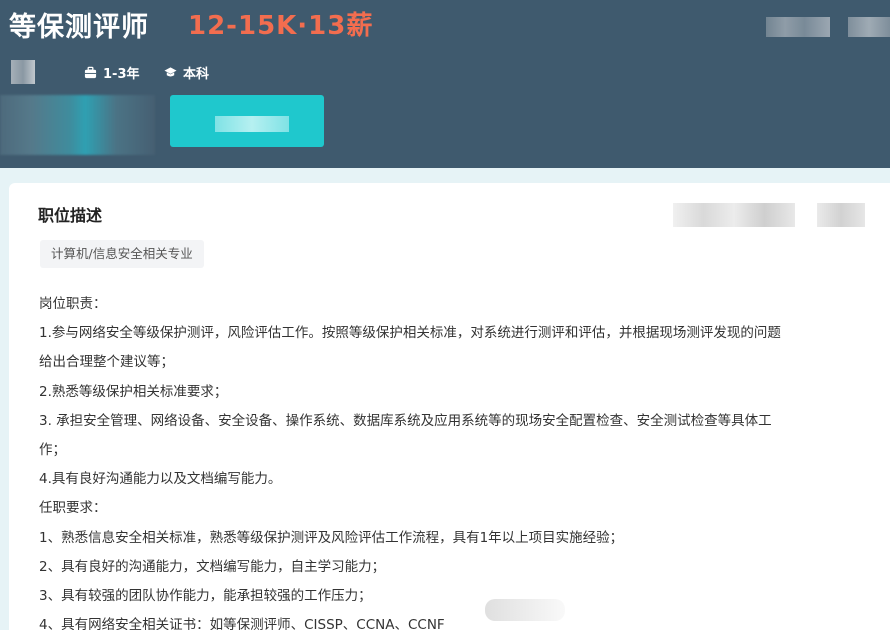 This screenshot has height=630, width=890. Describe the element at coordinates (252, 124) in the screenshot. I see `apply-button-label-blurred` at that location.